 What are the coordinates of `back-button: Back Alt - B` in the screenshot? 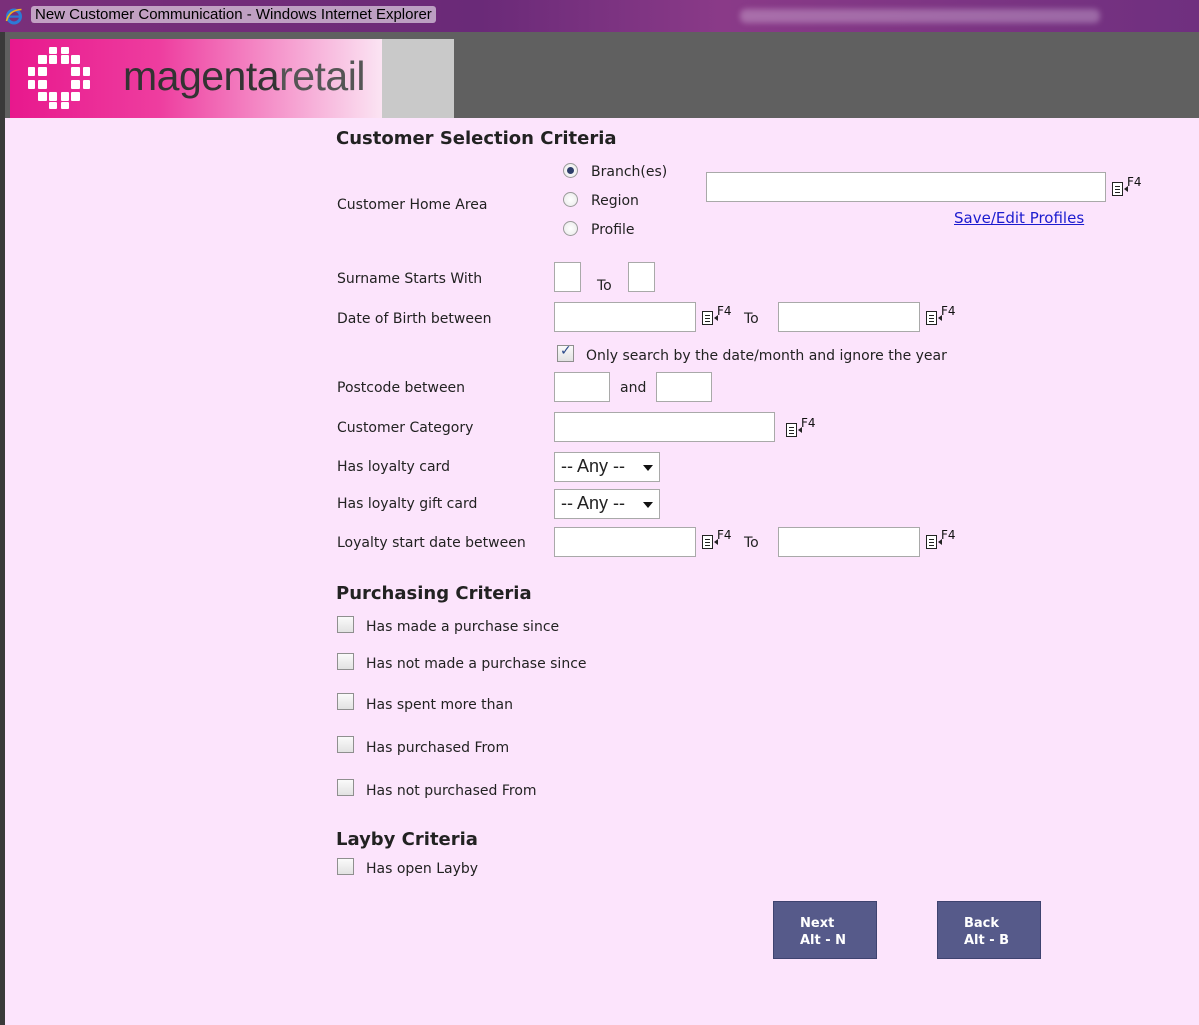 It's located at (989, 930).